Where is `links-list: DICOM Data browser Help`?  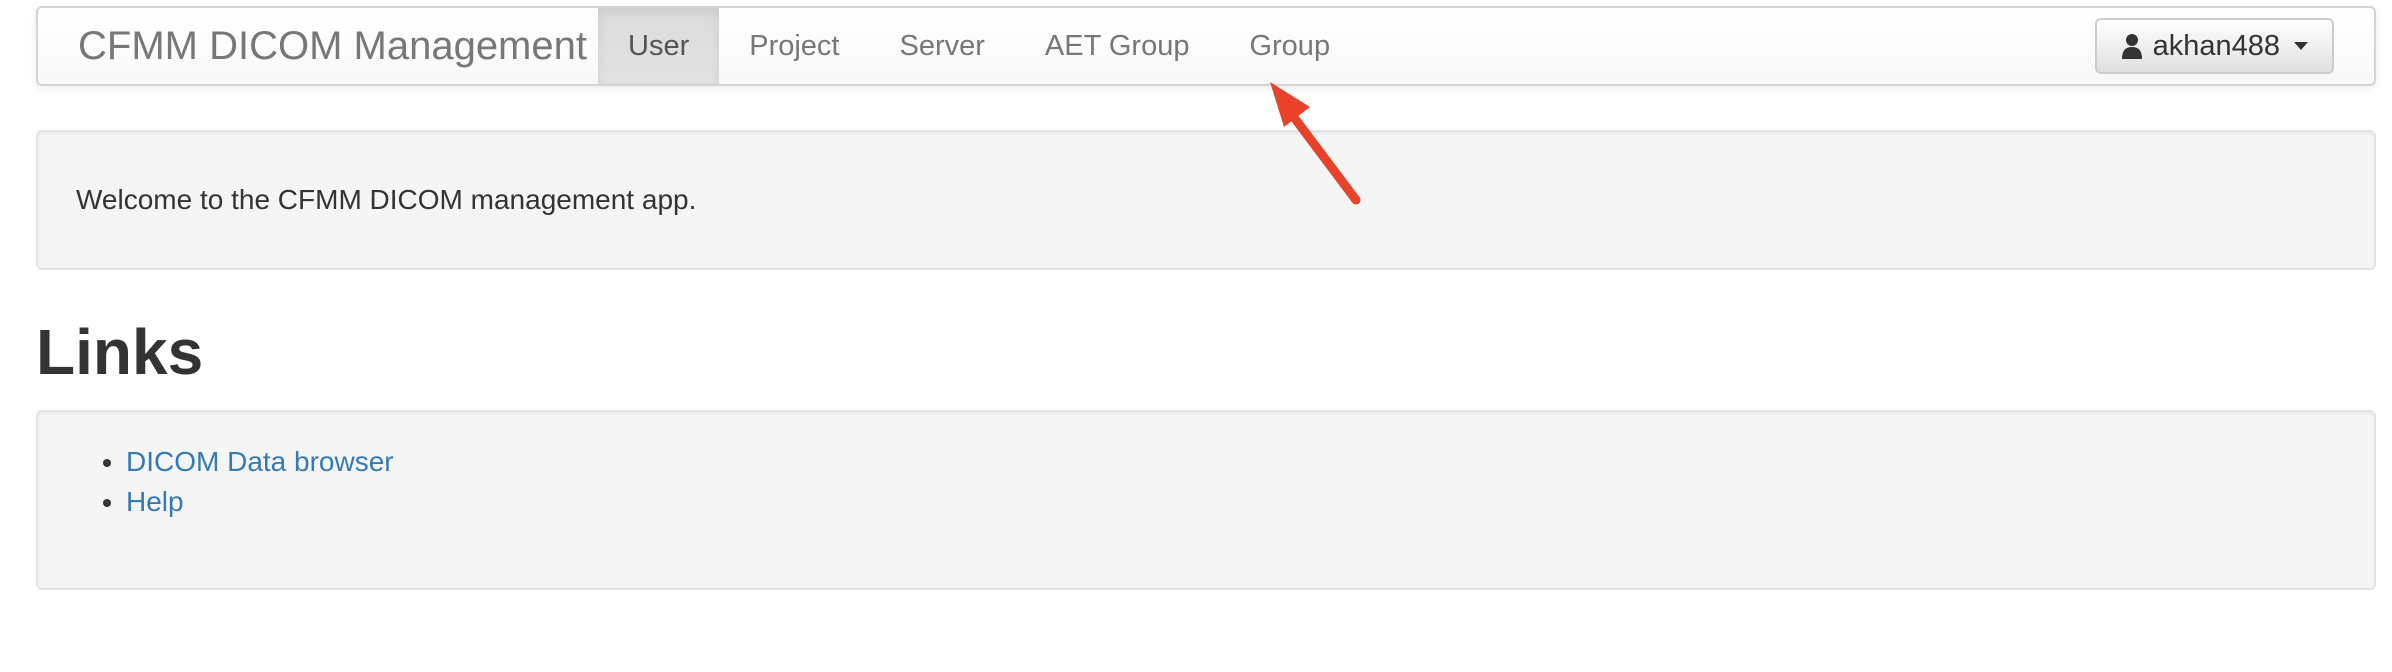 links-list: DICOM Data browser Help is located at coordinates (260, 482).